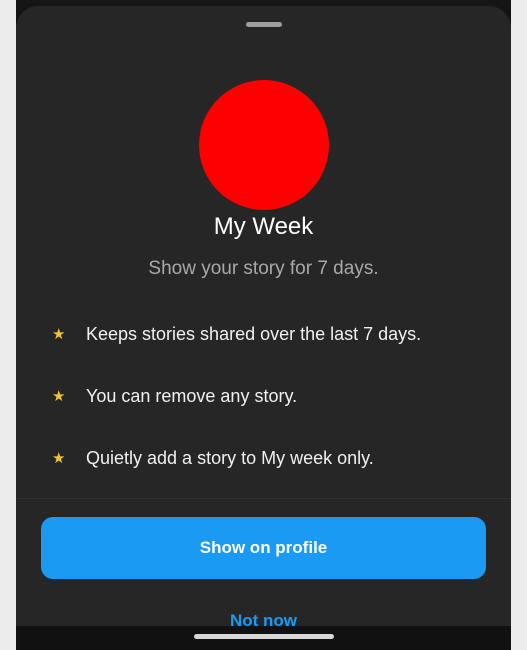  Describe the element at coordinates (230, 458) in the screenshot. I see `feature-text: Quietly add a story to My week only.` at that location.